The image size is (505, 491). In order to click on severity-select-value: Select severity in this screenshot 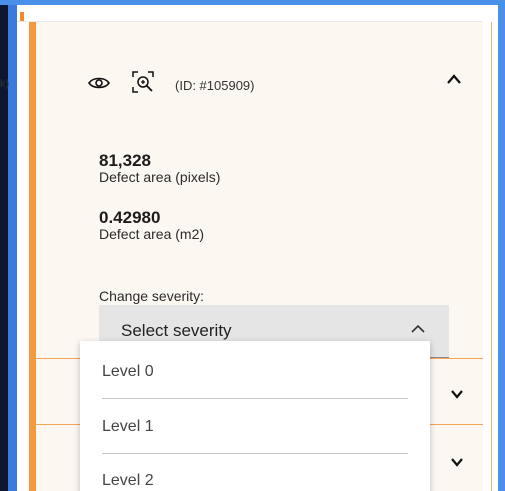, I will do `click(176, 330)`.